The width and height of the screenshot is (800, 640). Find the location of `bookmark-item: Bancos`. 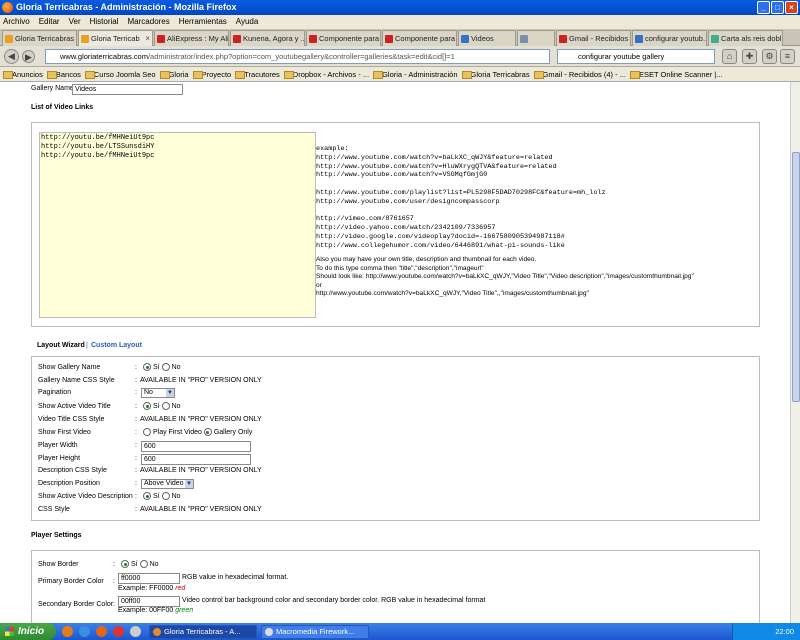

bookmark-item: Bancos is located at coordinates (63, 74).